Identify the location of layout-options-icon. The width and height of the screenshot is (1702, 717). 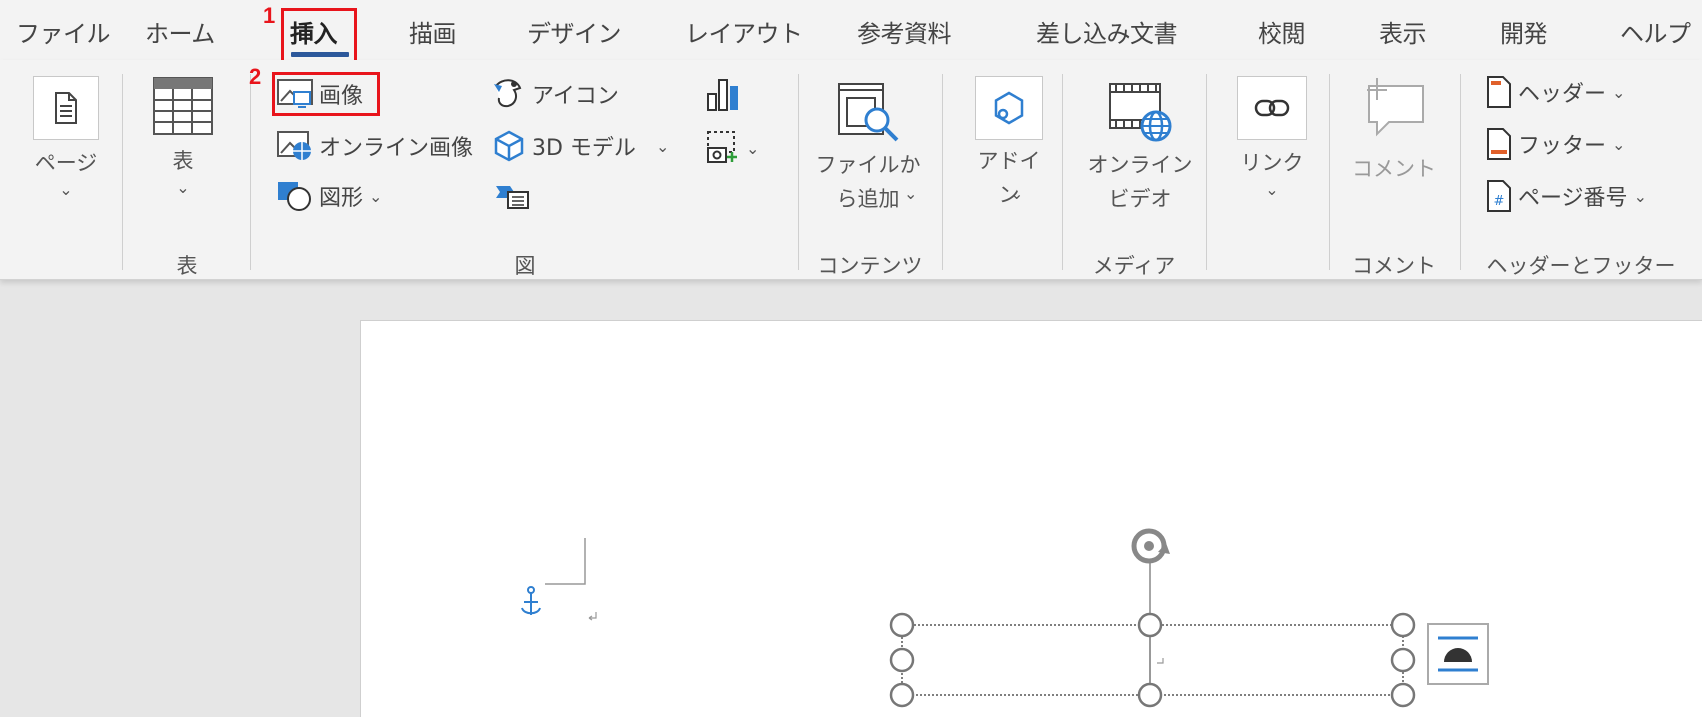
(1458, 654).